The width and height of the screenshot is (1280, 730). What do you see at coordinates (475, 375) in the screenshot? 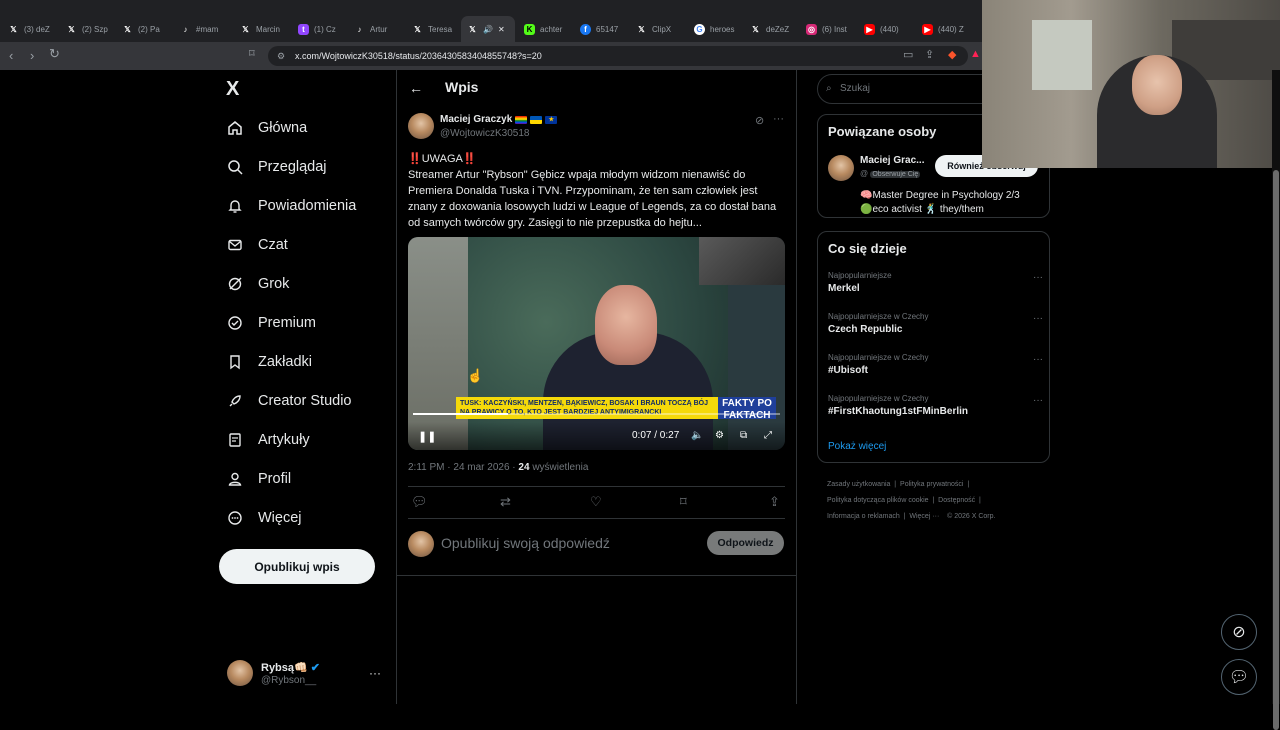
I see `mouse-cursor-icon: ☝` at bounding box center [475, 375].